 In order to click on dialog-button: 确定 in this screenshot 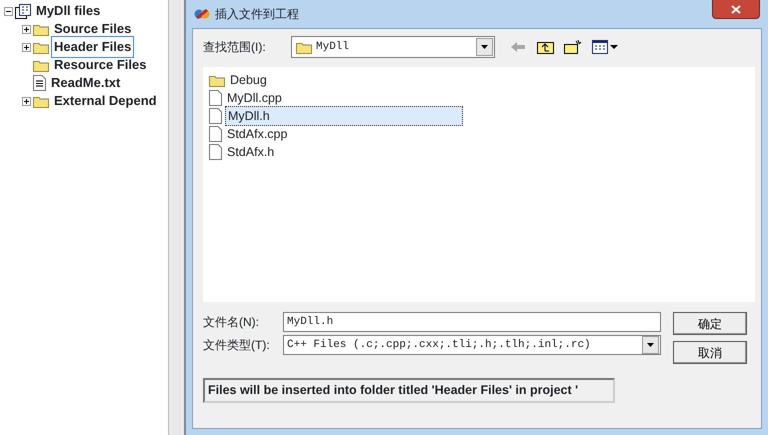, I will do `click(710, 323)`.